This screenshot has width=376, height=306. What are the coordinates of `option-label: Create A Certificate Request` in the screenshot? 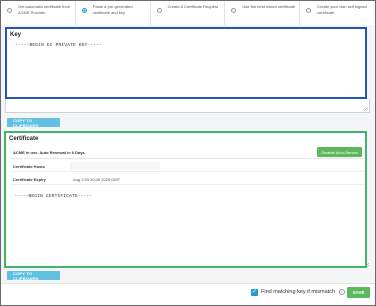 It's located at (193, 6).